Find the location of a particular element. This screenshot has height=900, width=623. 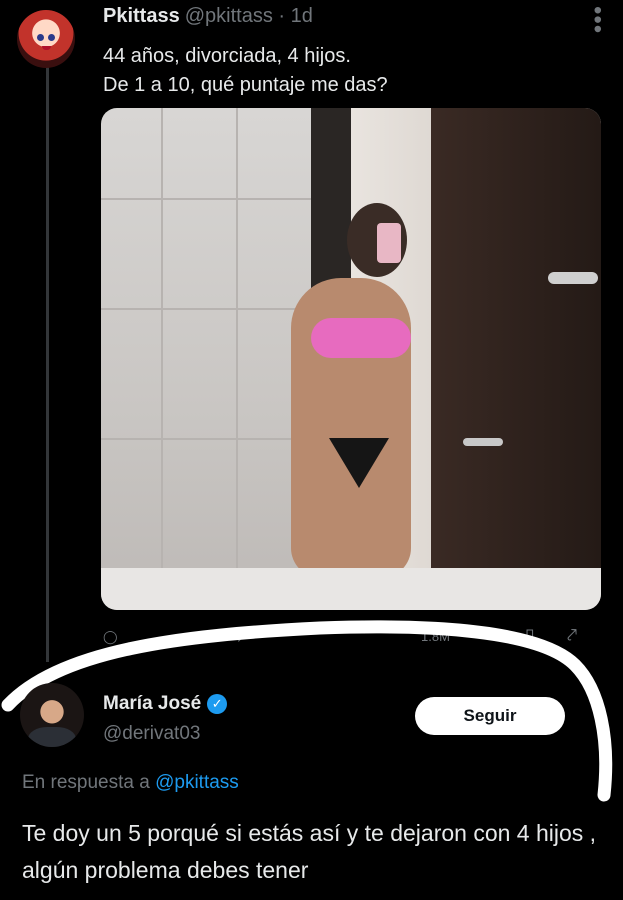

author-handle-time: @pkittass · 1d is located at coordinates (249, 16).